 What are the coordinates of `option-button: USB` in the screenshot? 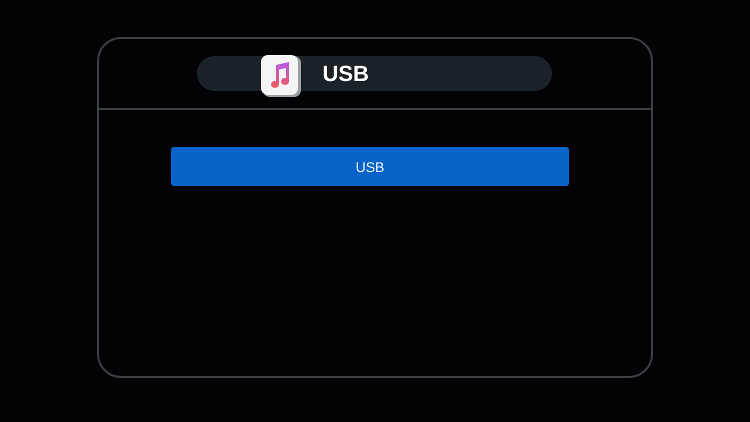 It's located at (370, 166).